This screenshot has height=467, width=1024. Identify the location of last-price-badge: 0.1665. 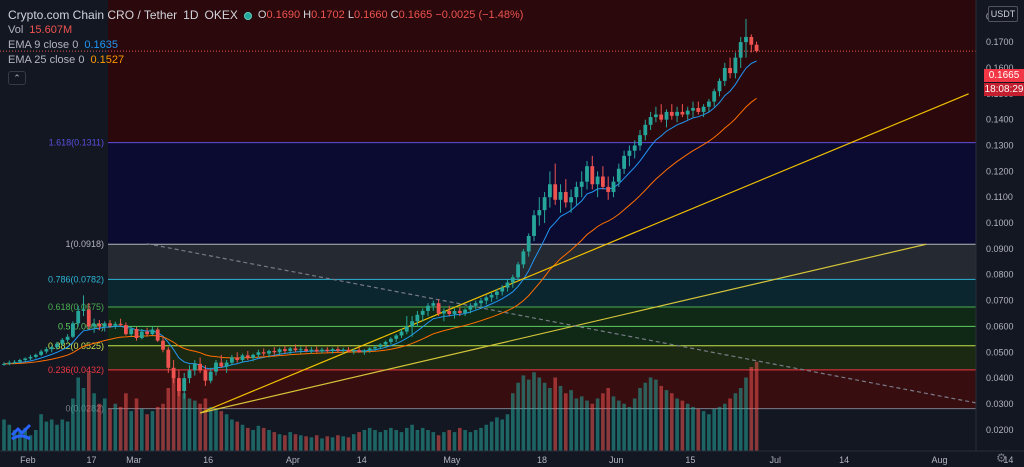
(1004, 75).